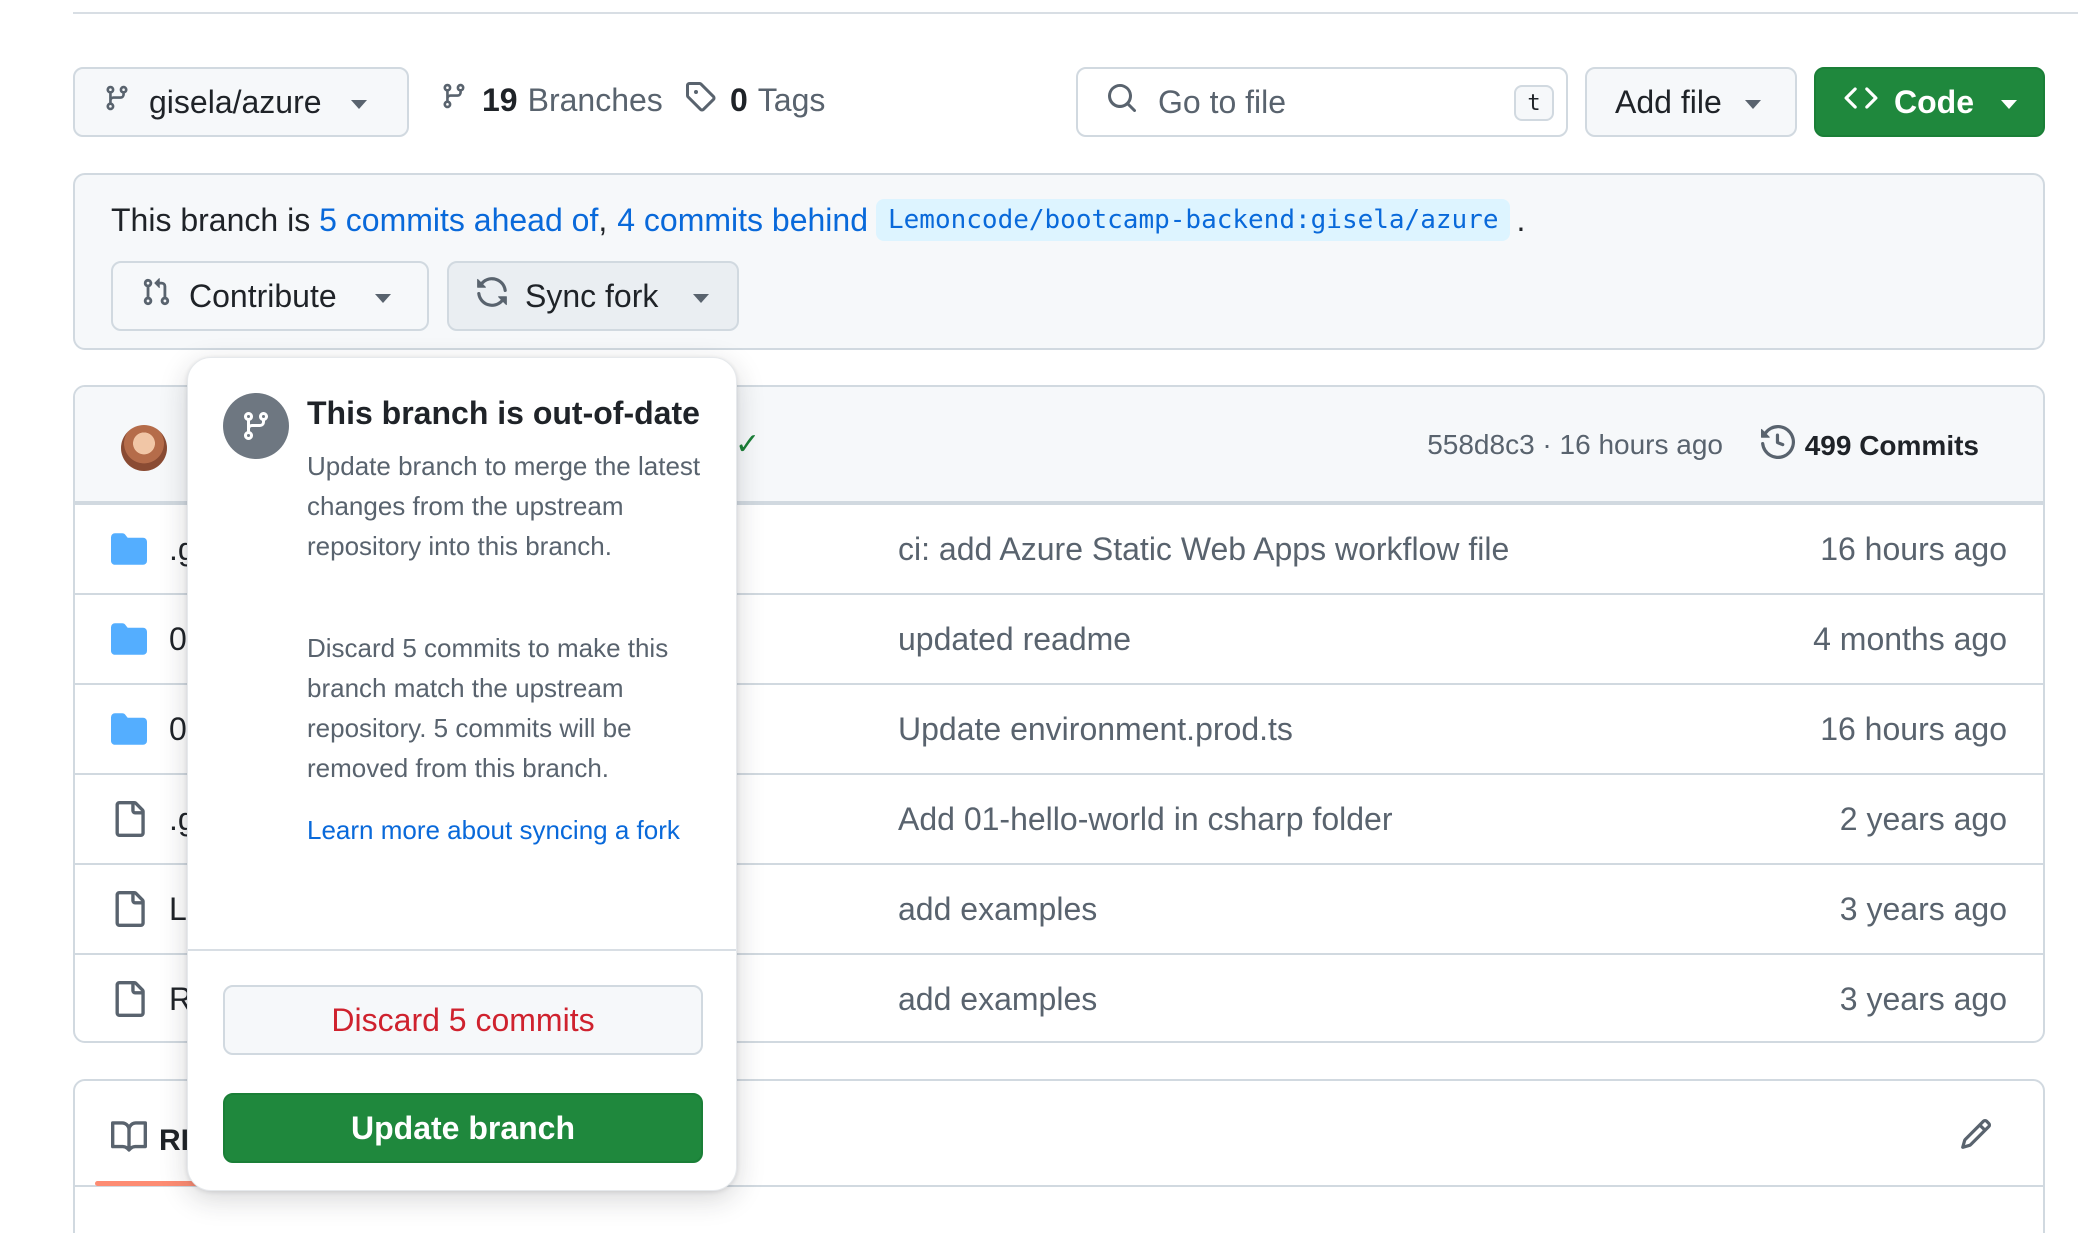 This screenshot has width=2078, height=1233. I want to click on commits-ahead-link: 5 commits ahead of, so click(458, 220).